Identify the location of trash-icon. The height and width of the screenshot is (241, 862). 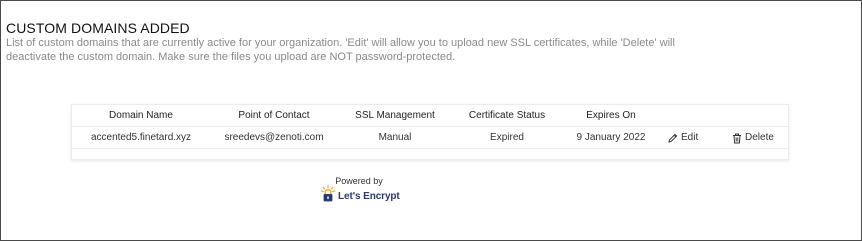
(737, 138).